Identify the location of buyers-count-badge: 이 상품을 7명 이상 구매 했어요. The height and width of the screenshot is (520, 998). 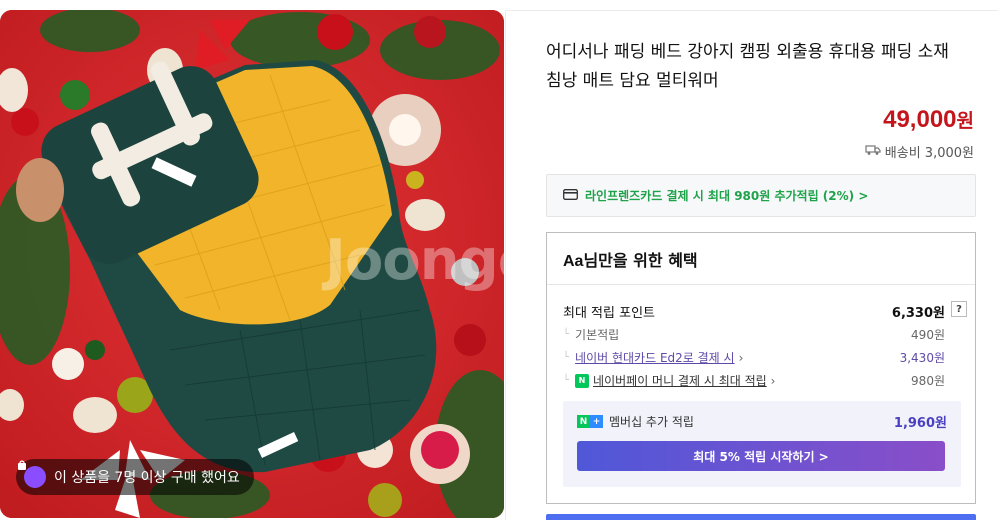
(135, 477).